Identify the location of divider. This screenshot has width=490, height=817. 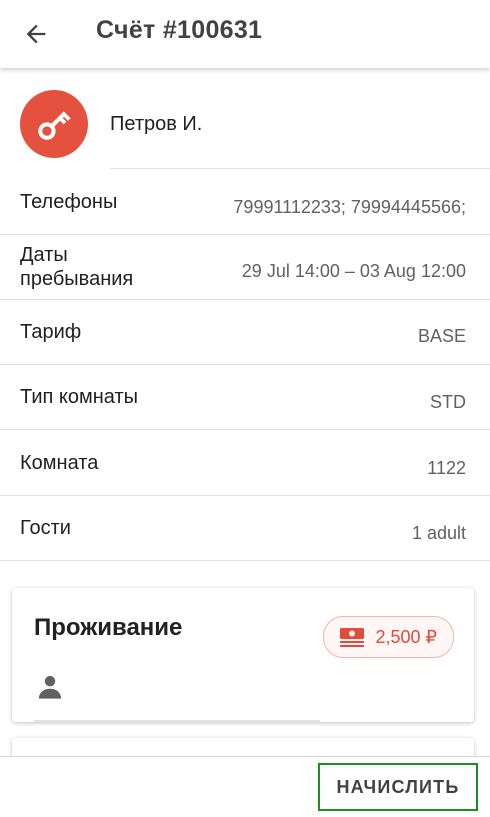
(300, 168).